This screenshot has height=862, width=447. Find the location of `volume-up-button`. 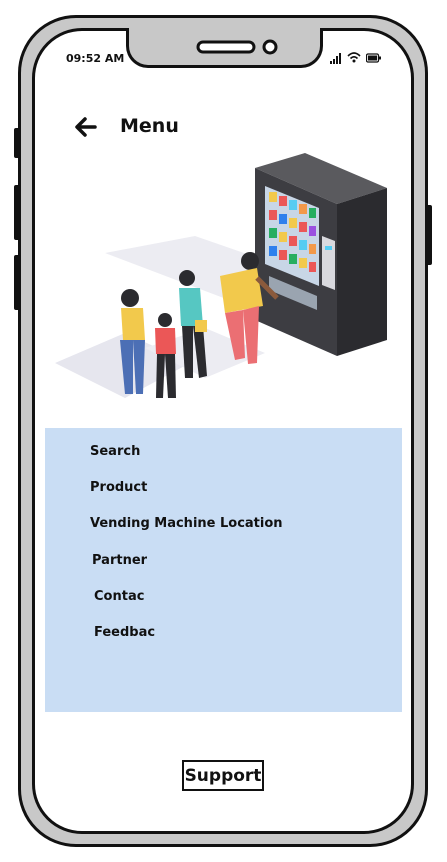

volume-up-button is located at coordinates (17, 212).